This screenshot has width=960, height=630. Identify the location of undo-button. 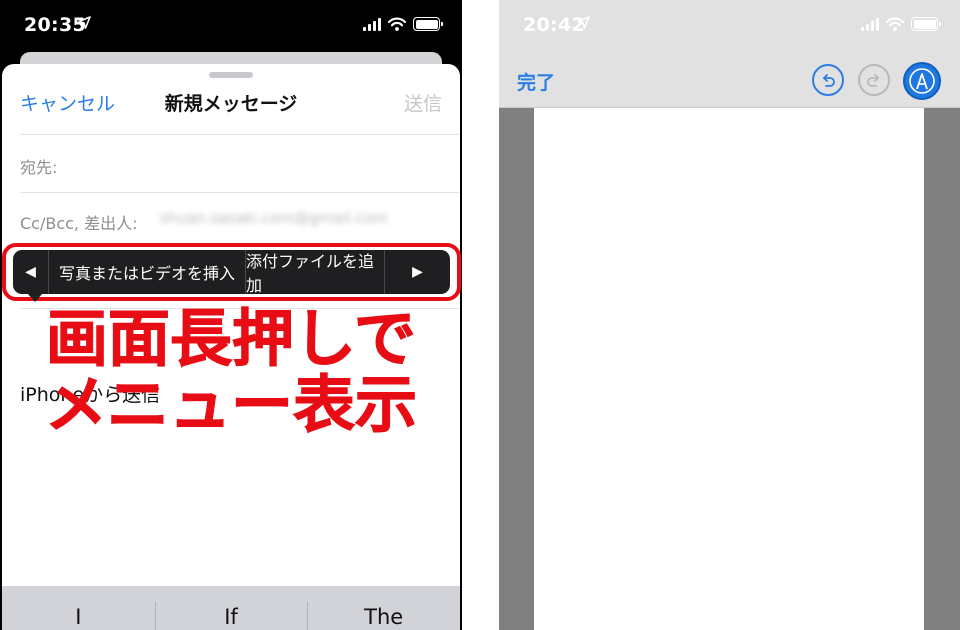
(828, 80).